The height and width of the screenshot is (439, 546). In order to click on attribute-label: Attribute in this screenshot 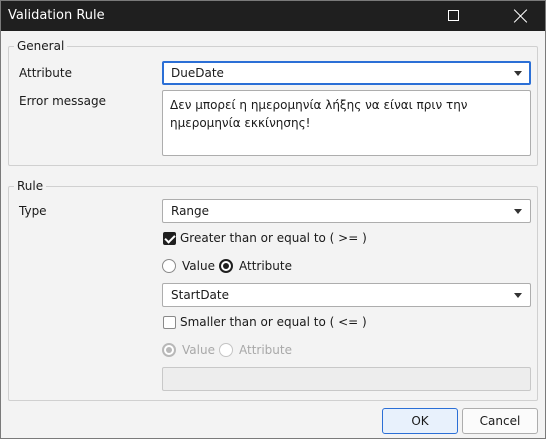, I will do `click(45, 73)`.